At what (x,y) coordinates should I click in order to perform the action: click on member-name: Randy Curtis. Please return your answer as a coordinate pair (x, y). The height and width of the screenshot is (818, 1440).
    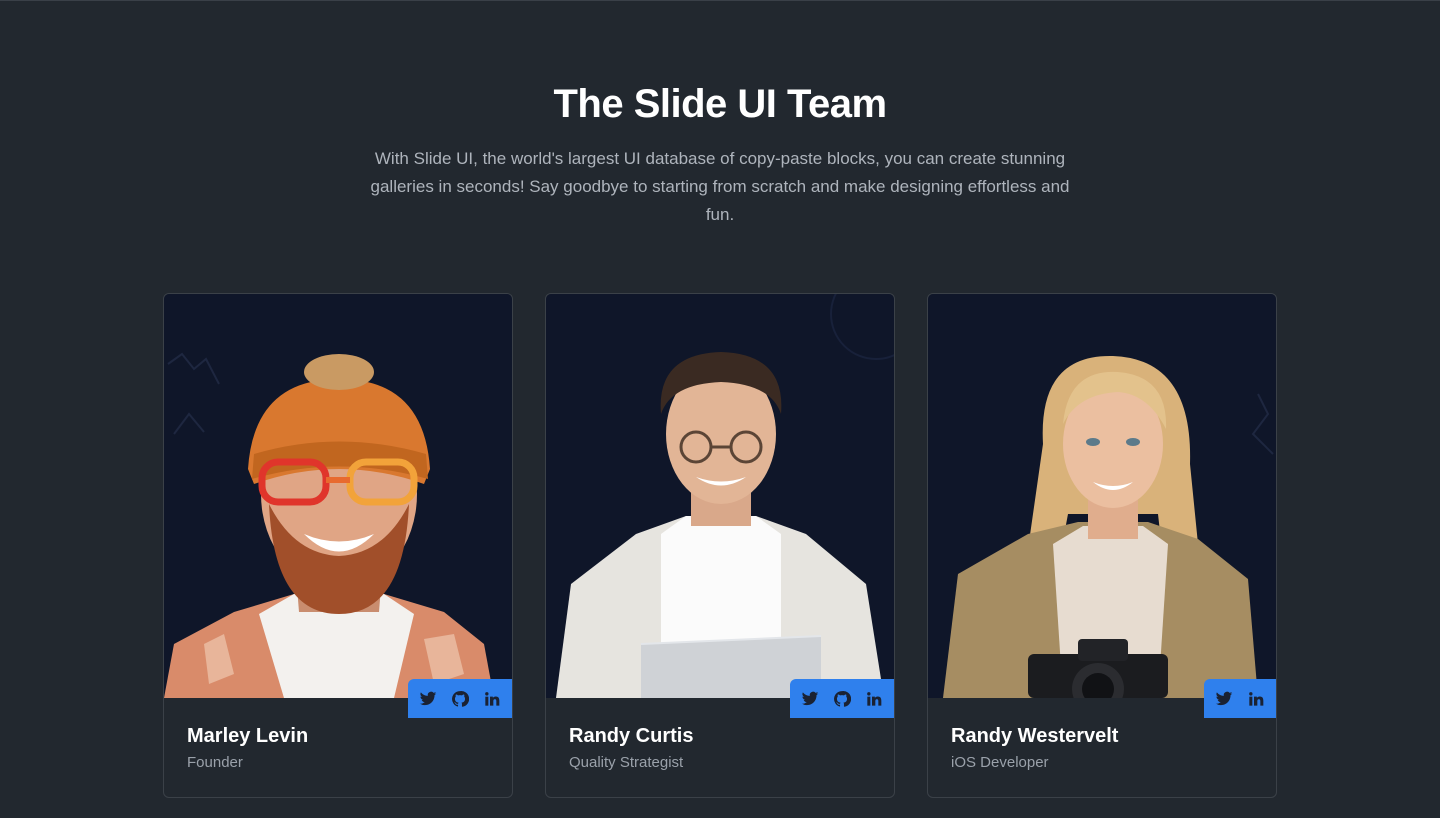
    Looking at the image, I should click on (631, 736).